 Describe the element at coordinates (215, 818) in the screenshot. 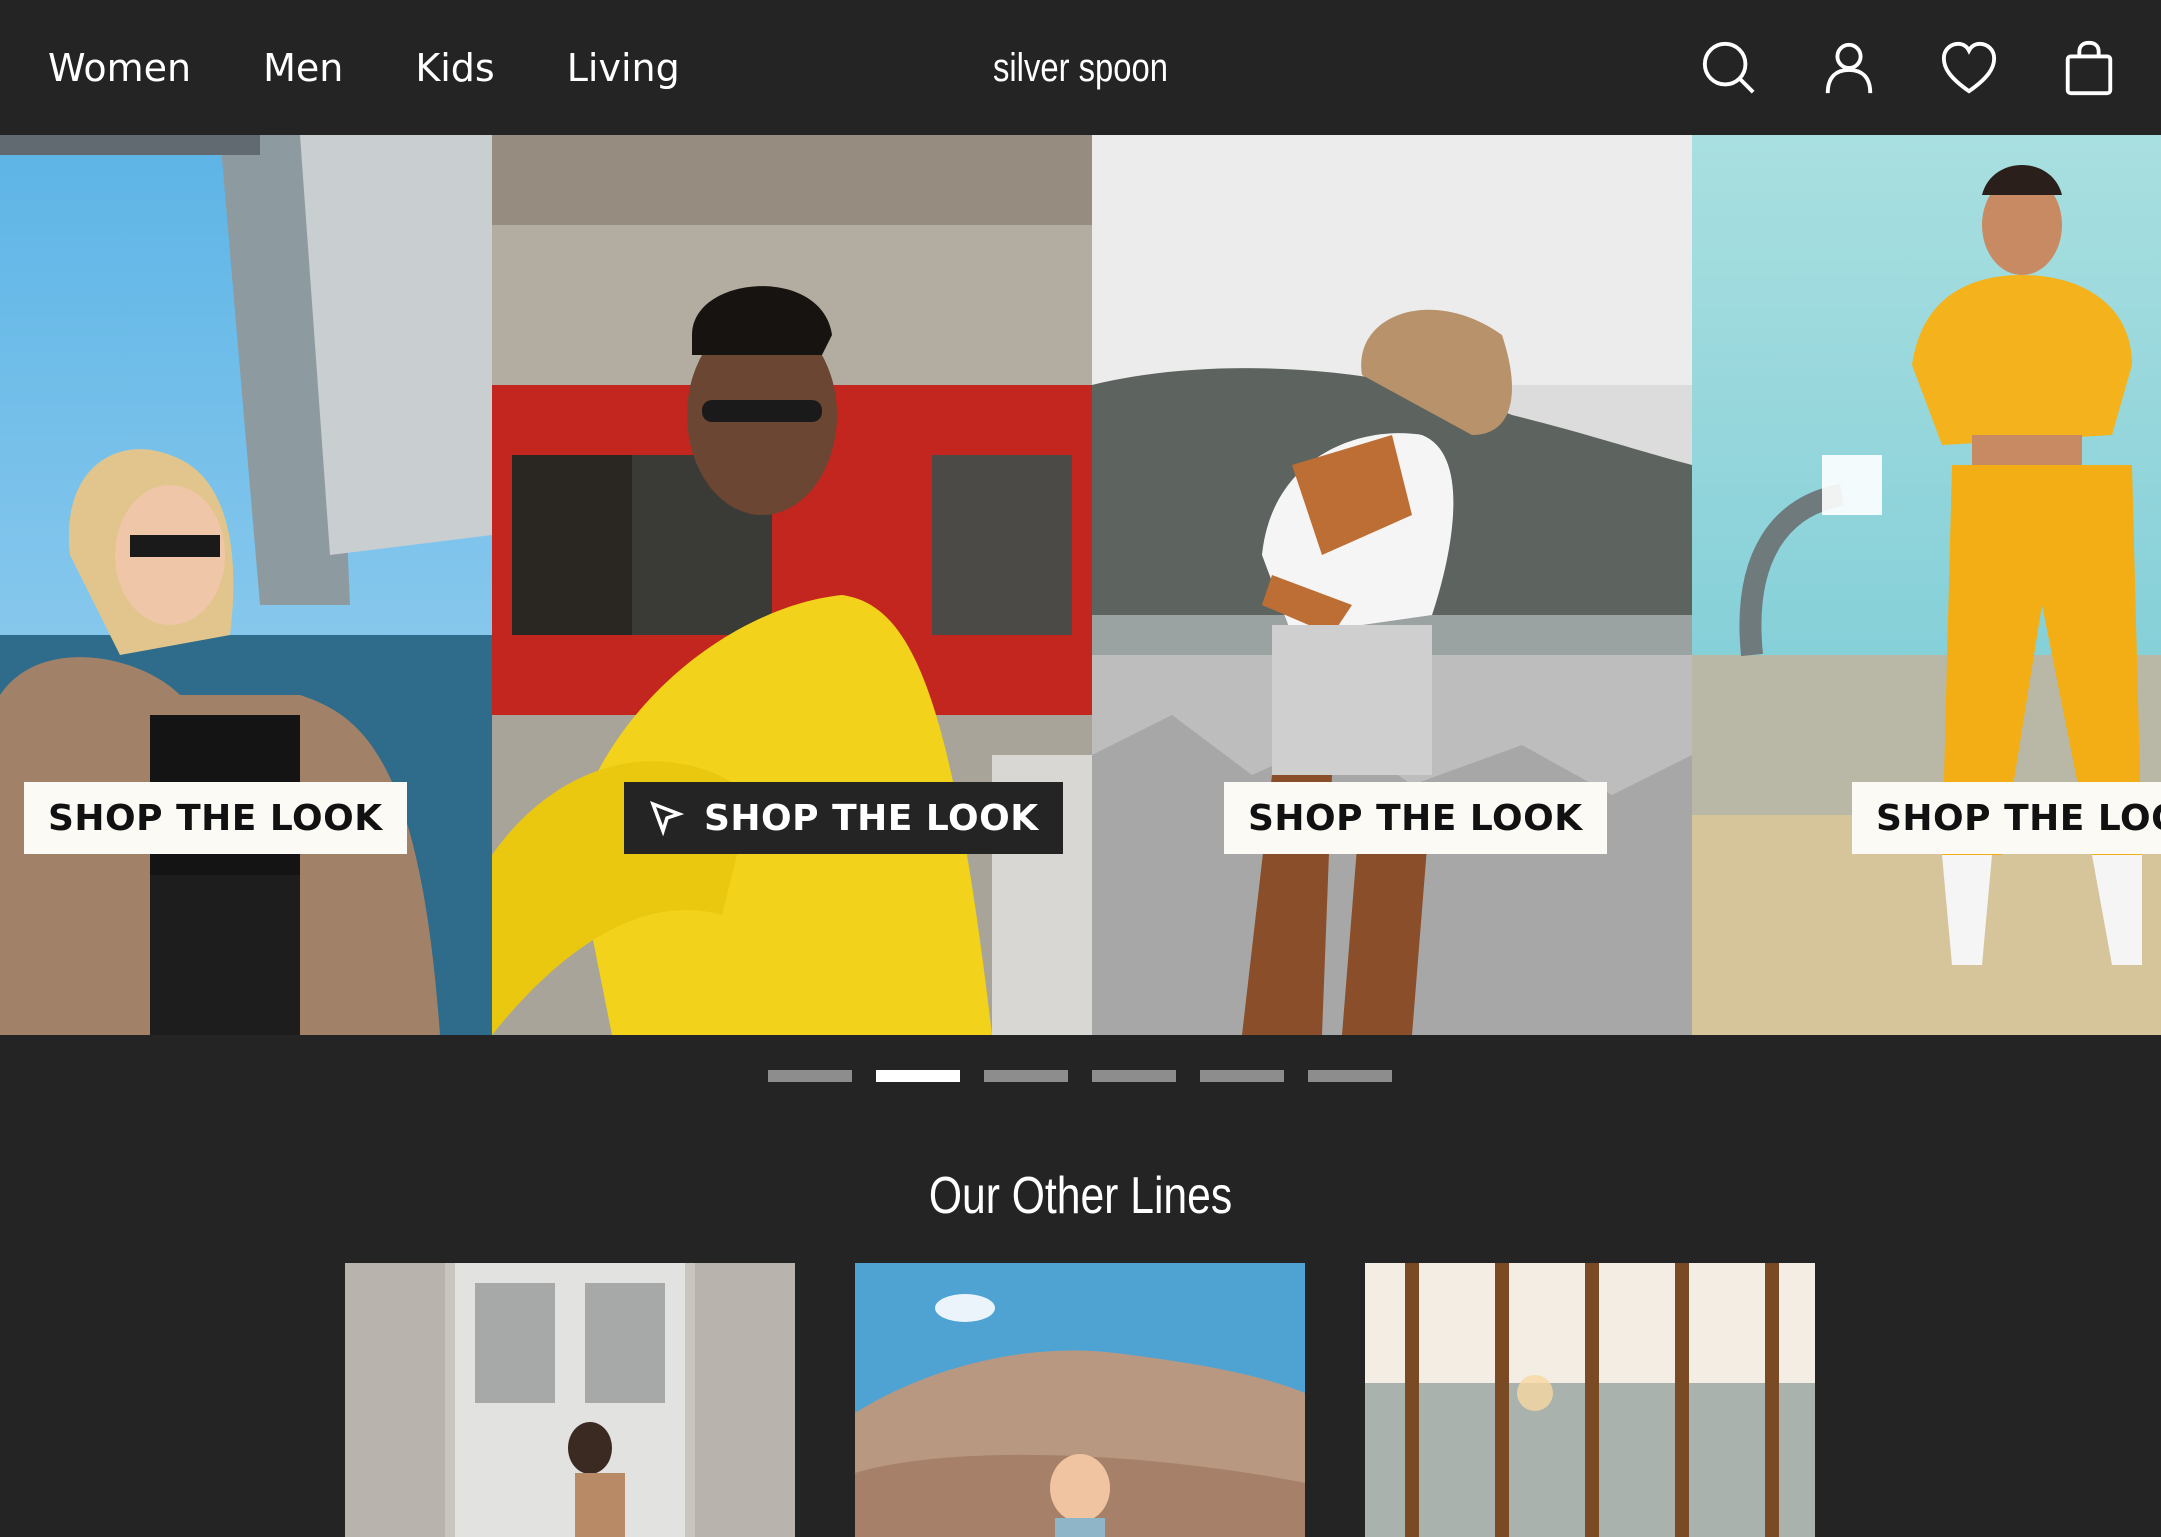

I see `shop-the-look-button-1: SHOP THE LOOK` at that location.